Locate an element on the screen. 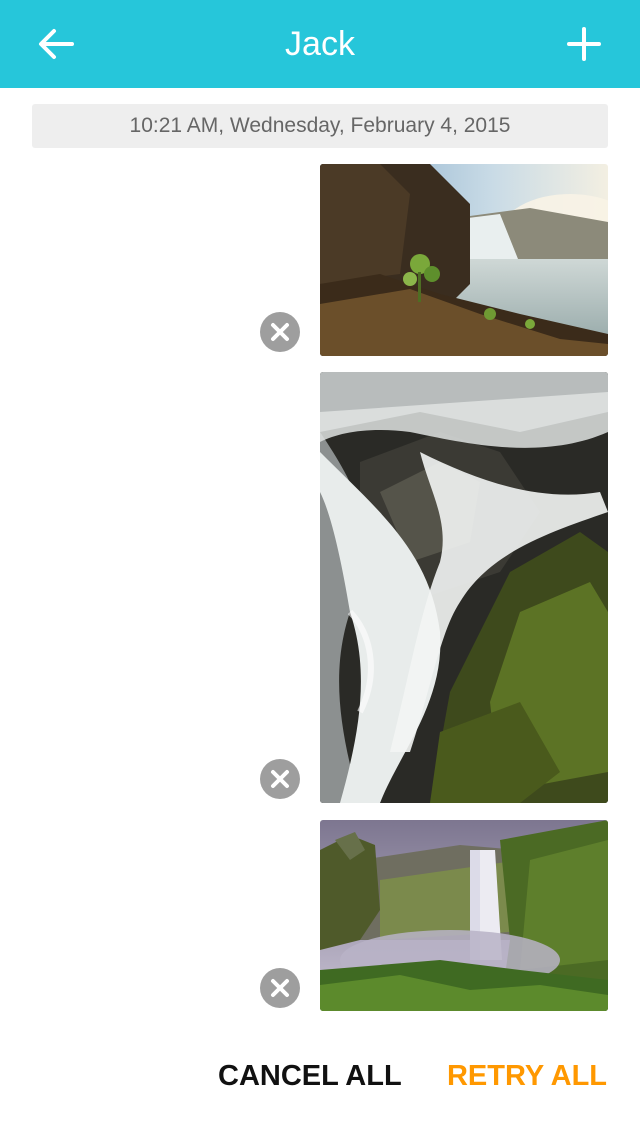  conversation-title: Jack is located at coordinates (320, 44).